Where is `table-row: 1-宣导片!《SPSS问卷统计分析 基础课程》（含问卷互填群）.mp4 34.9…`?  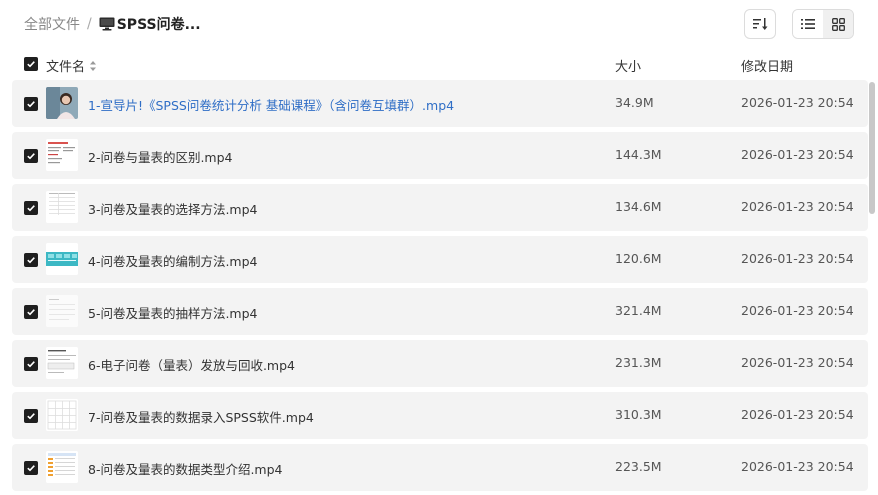 table-row: 1-宣导片!《SPSS问卷统计分析 基础课程》（含问卷互填群）.mp4 34.9… is located at coordinates (440, 103).